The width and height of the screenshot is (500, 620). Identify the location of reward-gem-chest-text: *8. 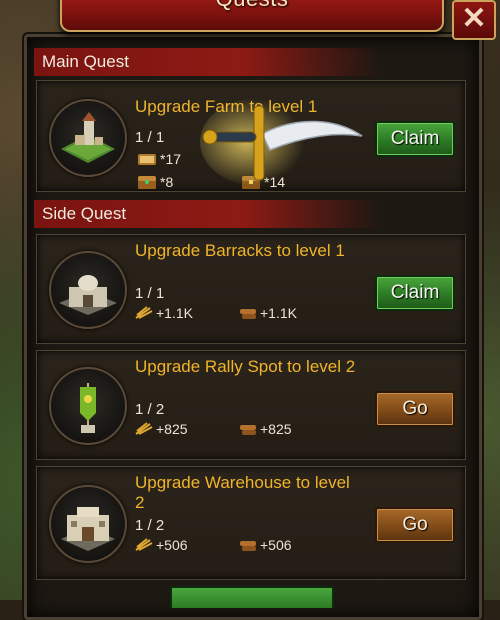
(167, 182).